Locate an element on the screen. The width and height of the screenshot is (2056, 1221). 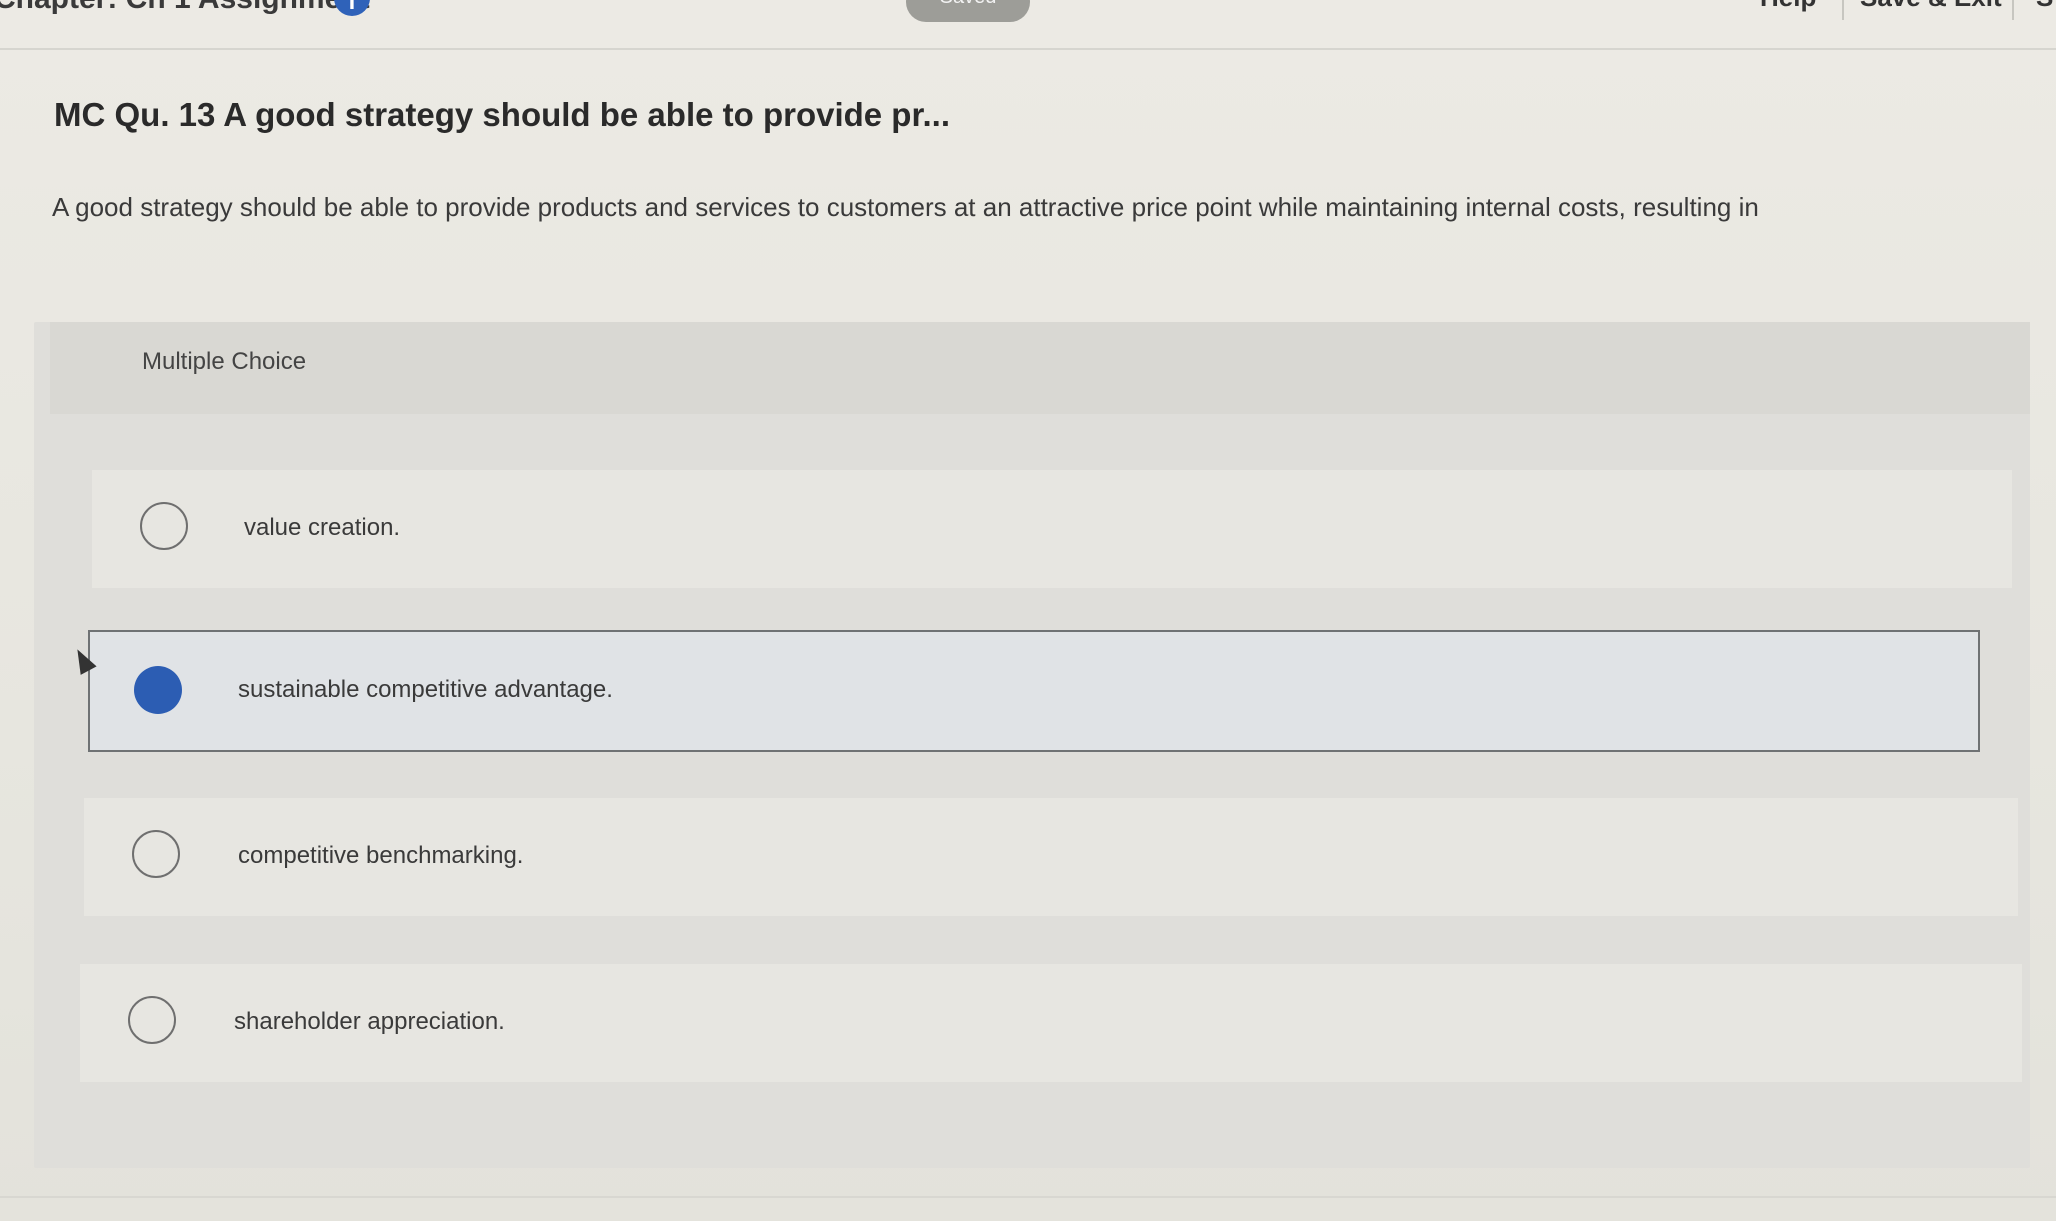
multiple-choice-header: Multiple Choice is located at coordinates (1040, 368).